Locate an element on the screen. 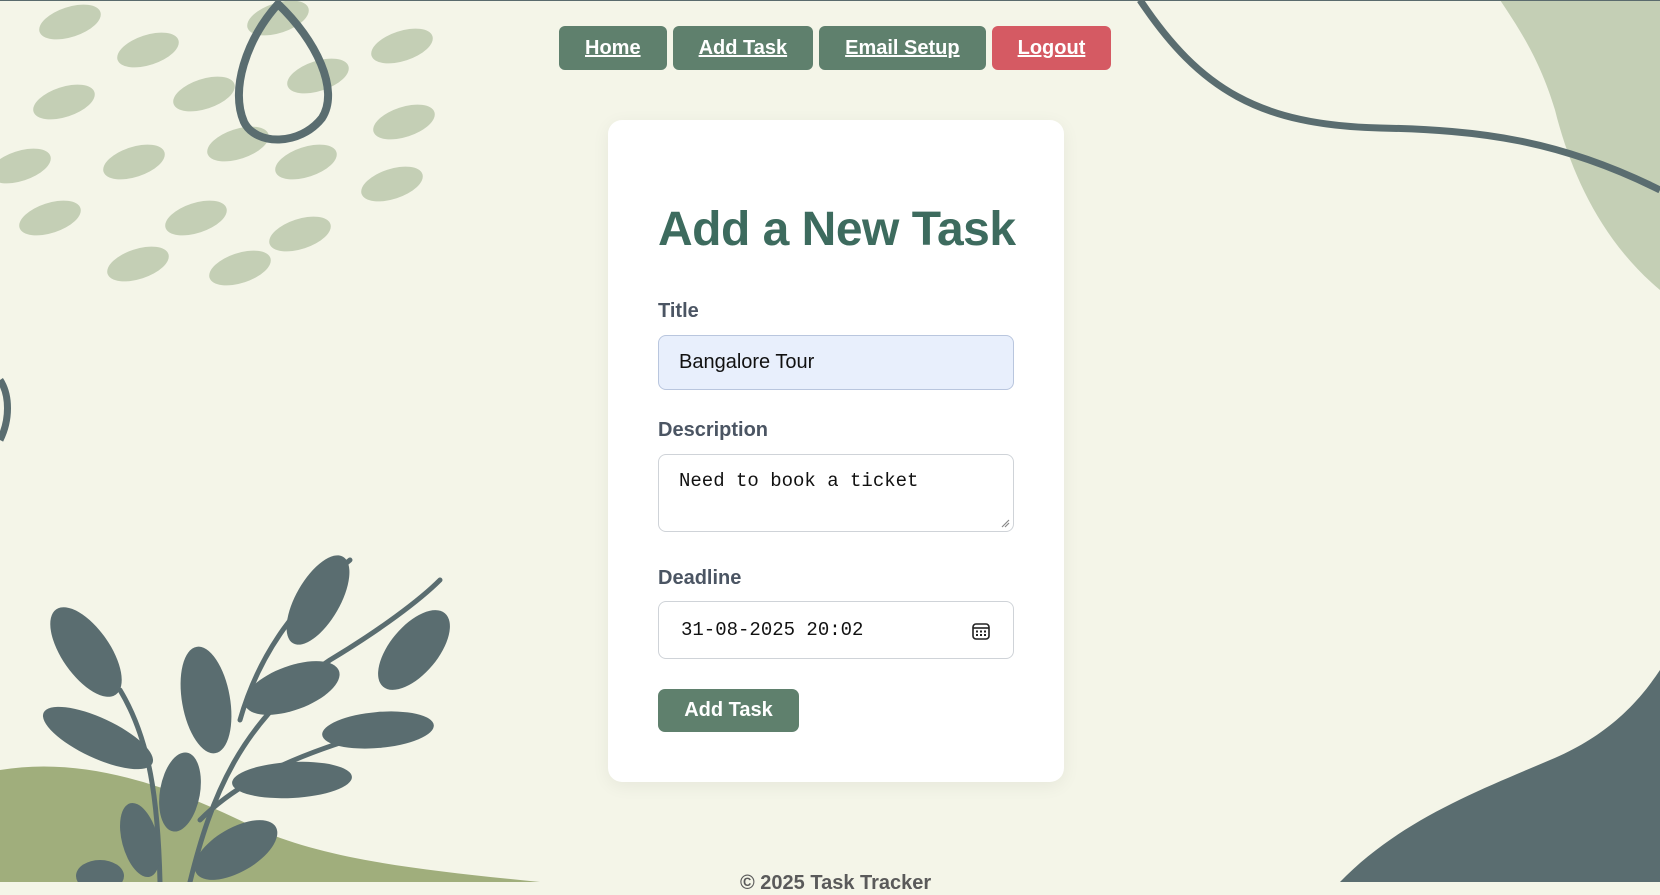 The width and height of the screenshot is (1660, 895). deadline-input: 31-08-2025 20:02 is located at coordinates (836, 630).